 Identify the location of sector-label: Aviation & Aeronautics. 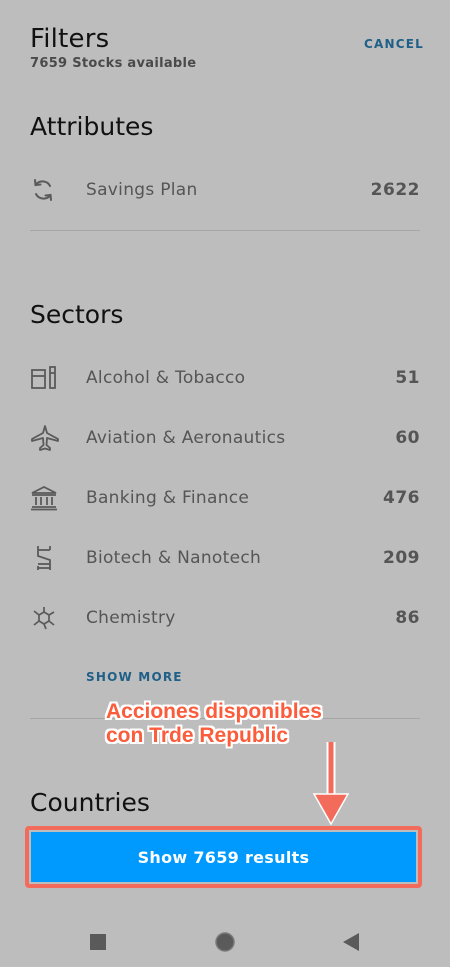
(186, 438).